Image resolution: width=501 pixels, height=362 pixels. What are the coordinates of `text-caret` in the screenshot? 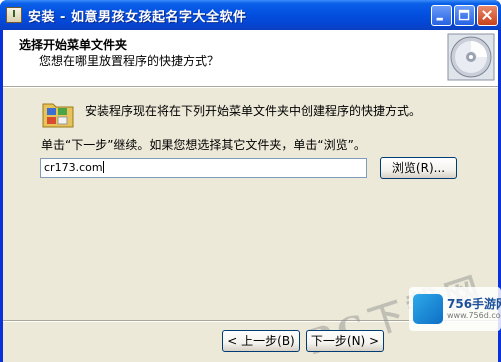 It's located at (103, 167).